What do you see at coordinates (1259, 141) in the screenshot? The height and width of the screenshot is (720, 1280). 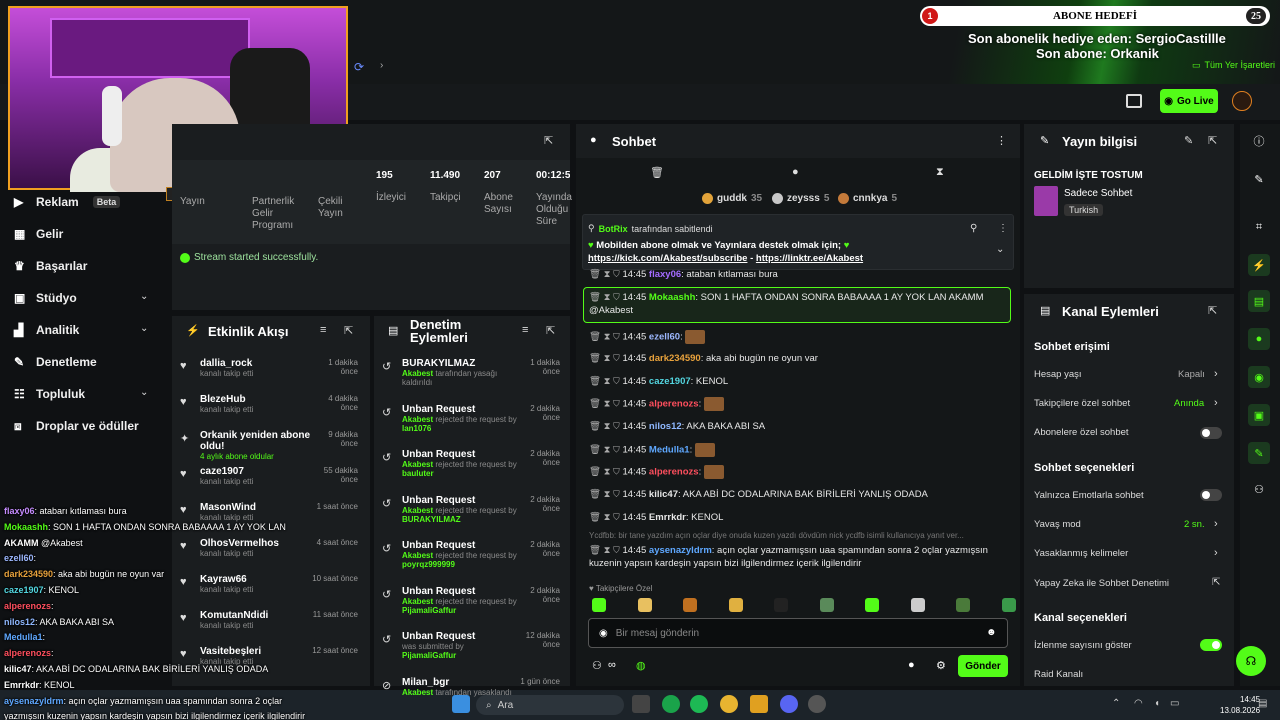 I see `info-icon: ⓘ` at bounding box center [1259, 141].